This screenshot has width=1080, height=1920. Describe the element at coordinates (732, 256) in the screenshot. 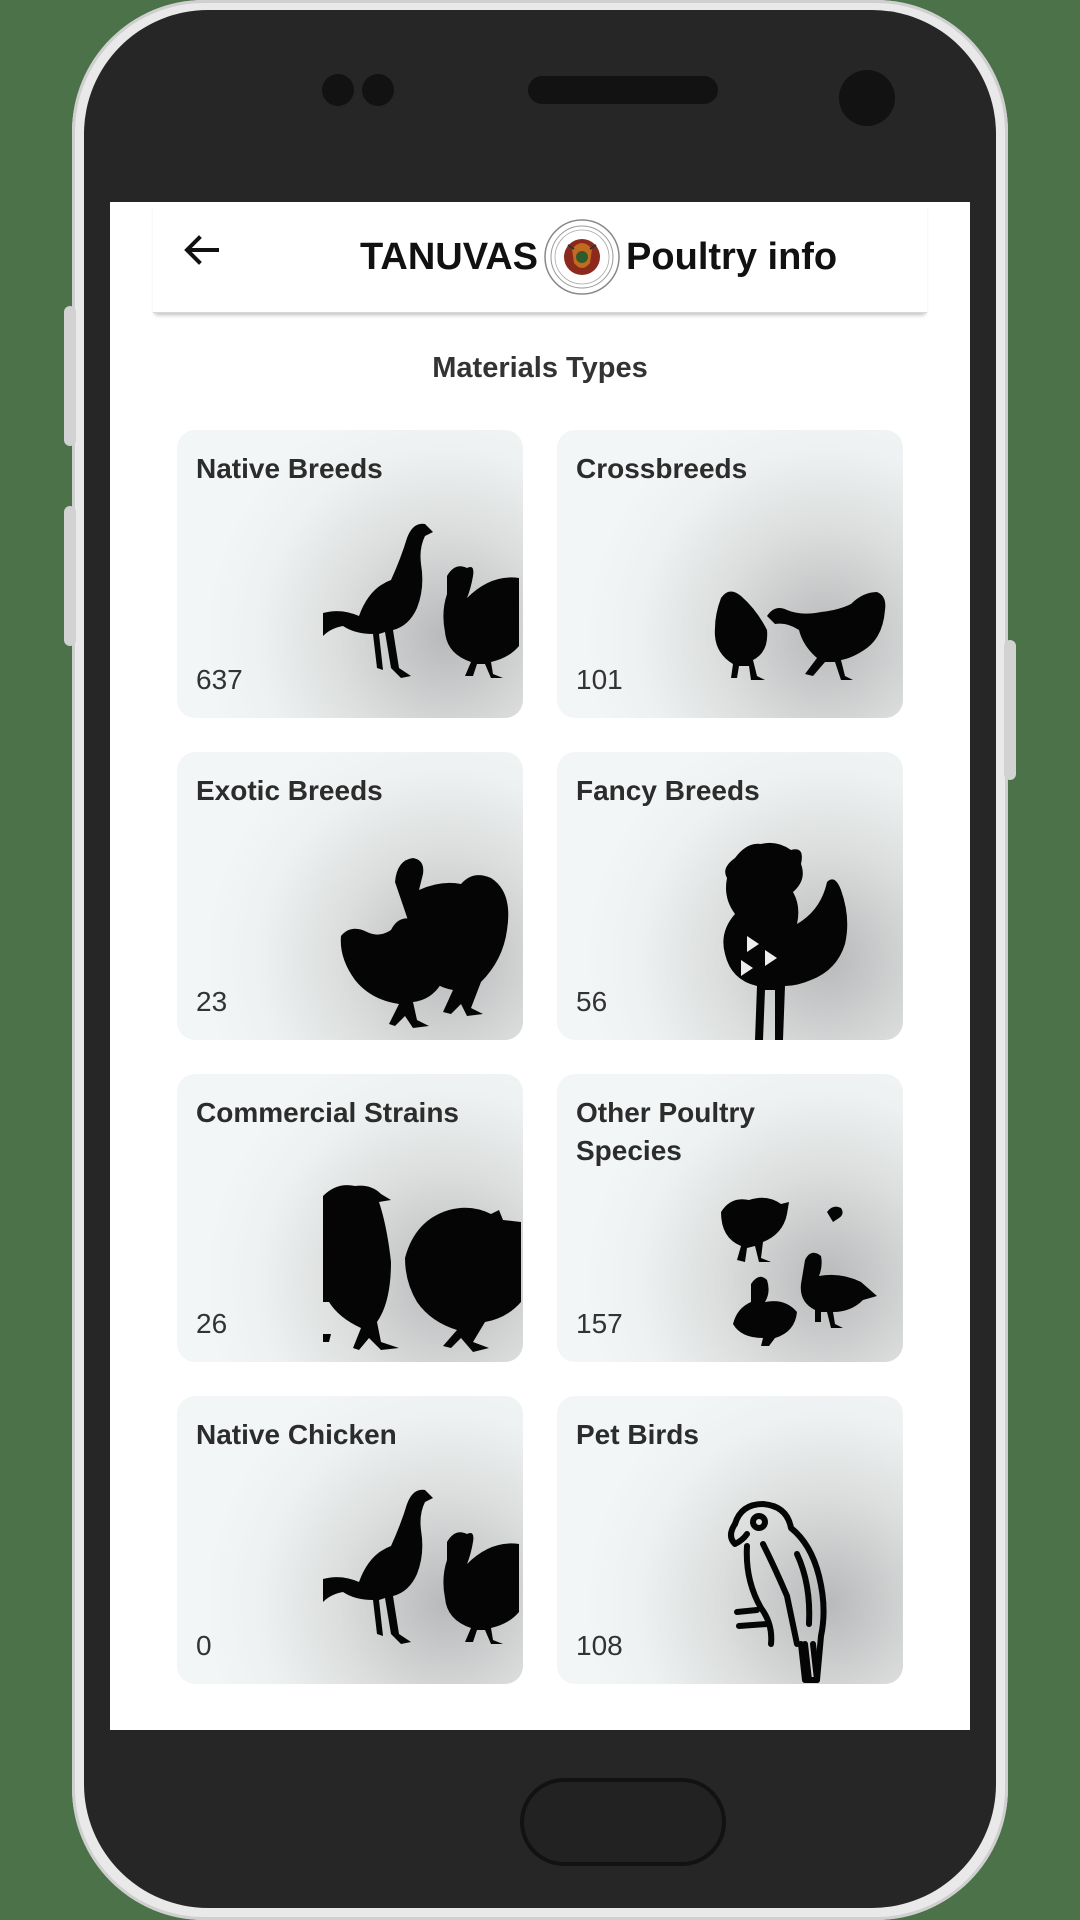

I see `title-right: Poultry info` at that location.